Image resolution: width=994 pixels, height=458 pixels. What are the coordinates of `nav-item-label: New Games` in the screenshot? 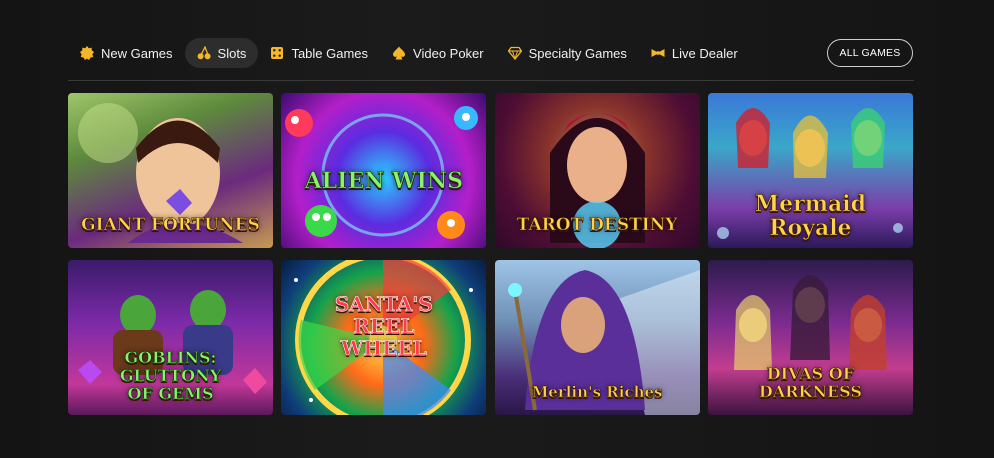 It's located at (137, 53).